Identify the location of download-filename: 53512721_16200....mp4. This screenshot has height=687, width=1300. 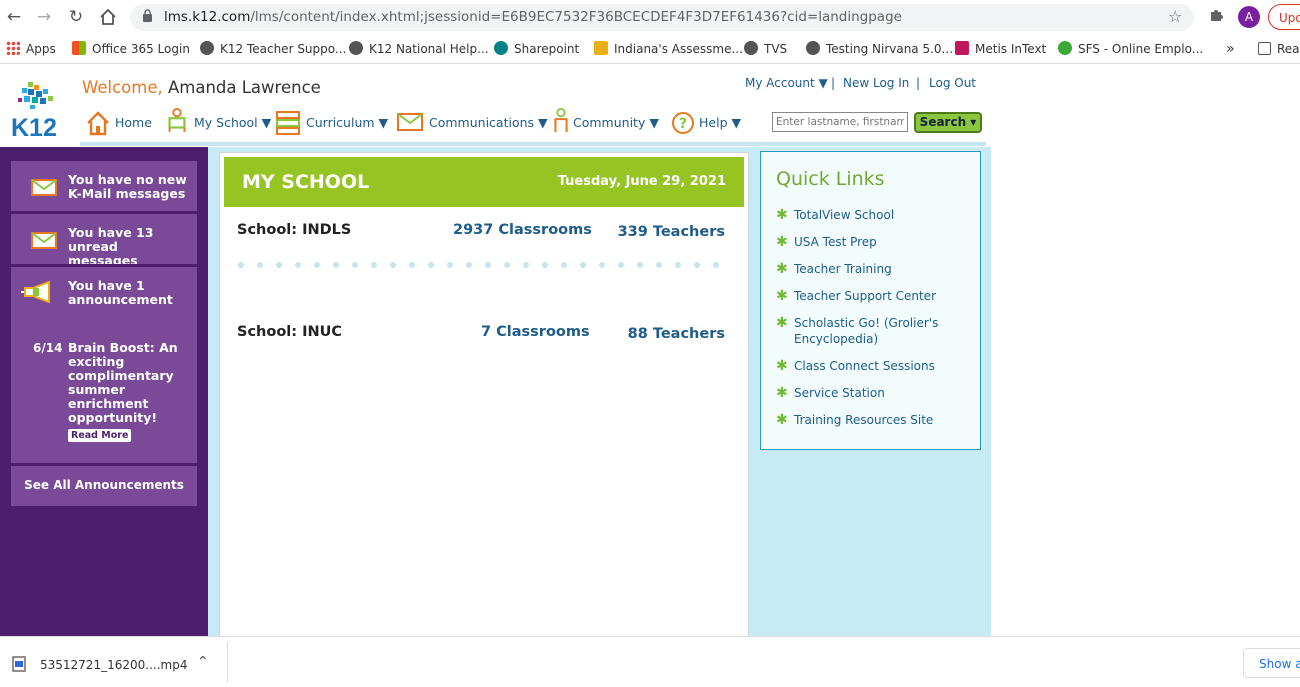
(113, 665).